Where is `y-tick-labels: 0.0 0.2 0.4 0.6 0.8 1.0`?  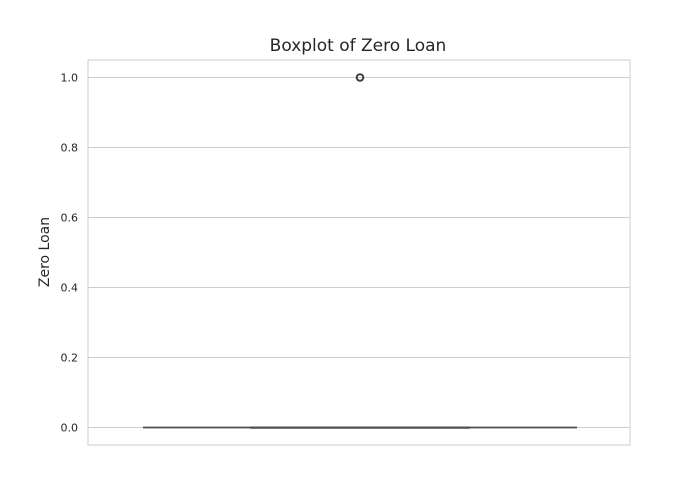 y-tick-labels: 0.0 0.2 0.4 0.6 0.8 1.0 is located at coordinates (70, 253).